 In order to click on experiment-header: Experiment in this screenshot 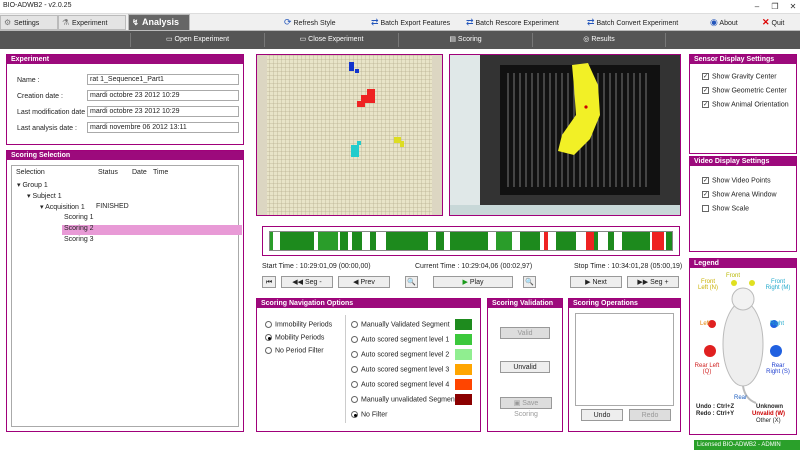, I will do `click(125, 59)`.